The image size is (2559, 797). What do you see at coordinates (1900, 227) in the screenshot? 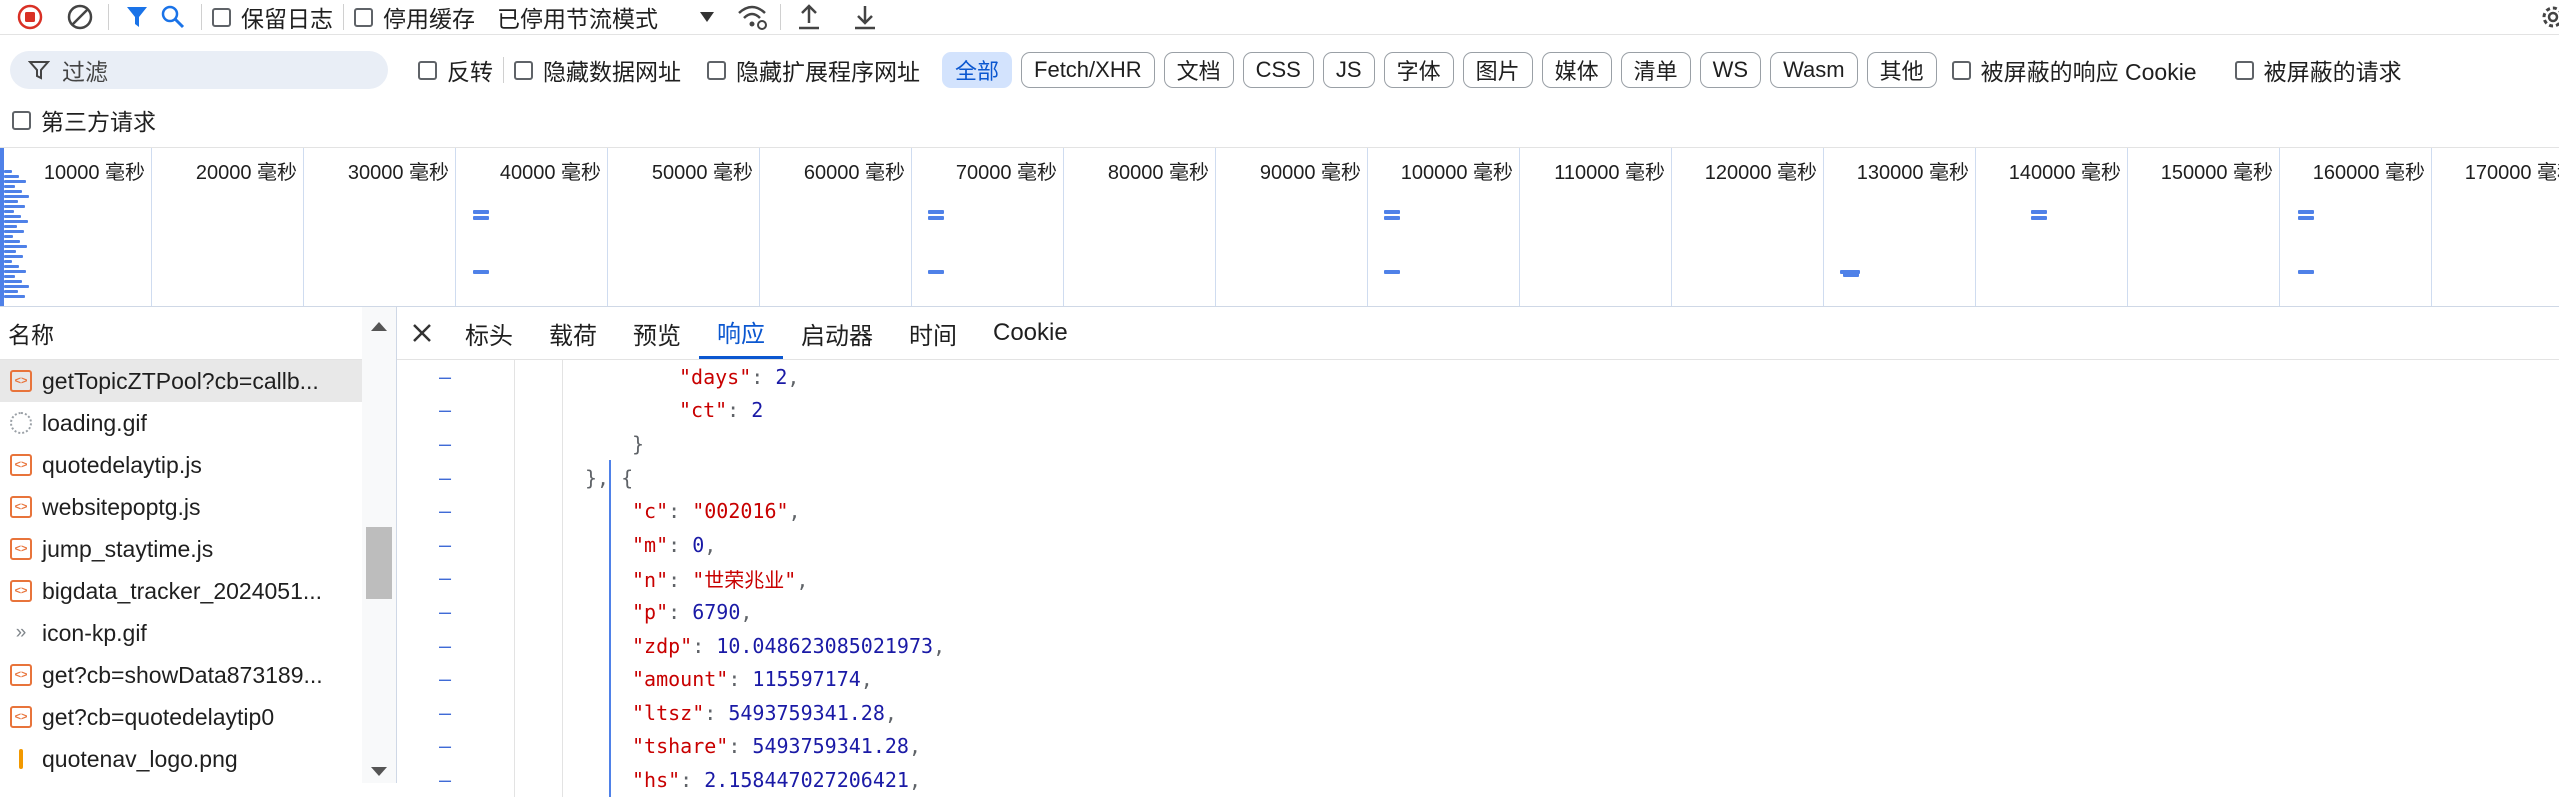
I see `timeline-tick: 130000 毫秒` at bounding box center [1900, 227].